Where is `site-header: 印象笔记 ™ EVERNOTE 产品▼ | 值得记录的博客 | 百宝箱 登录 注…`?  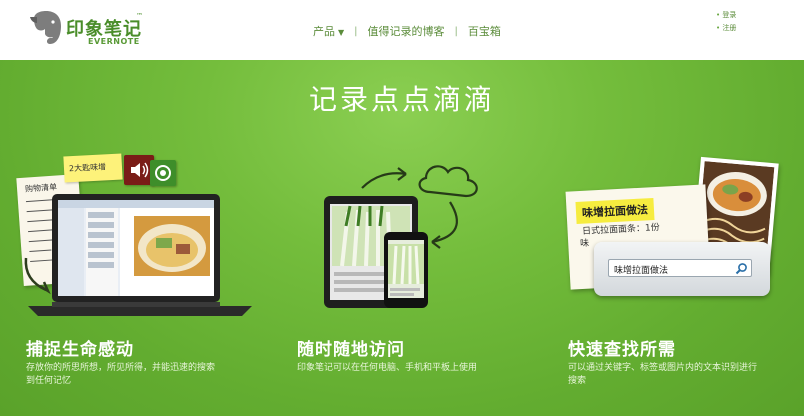 site-header: 印象笔记 ™ EVERNOTE 产品▼ | 值得记录的博客 | 百宝箱 登录 注… is located at coordinates (402, 30).